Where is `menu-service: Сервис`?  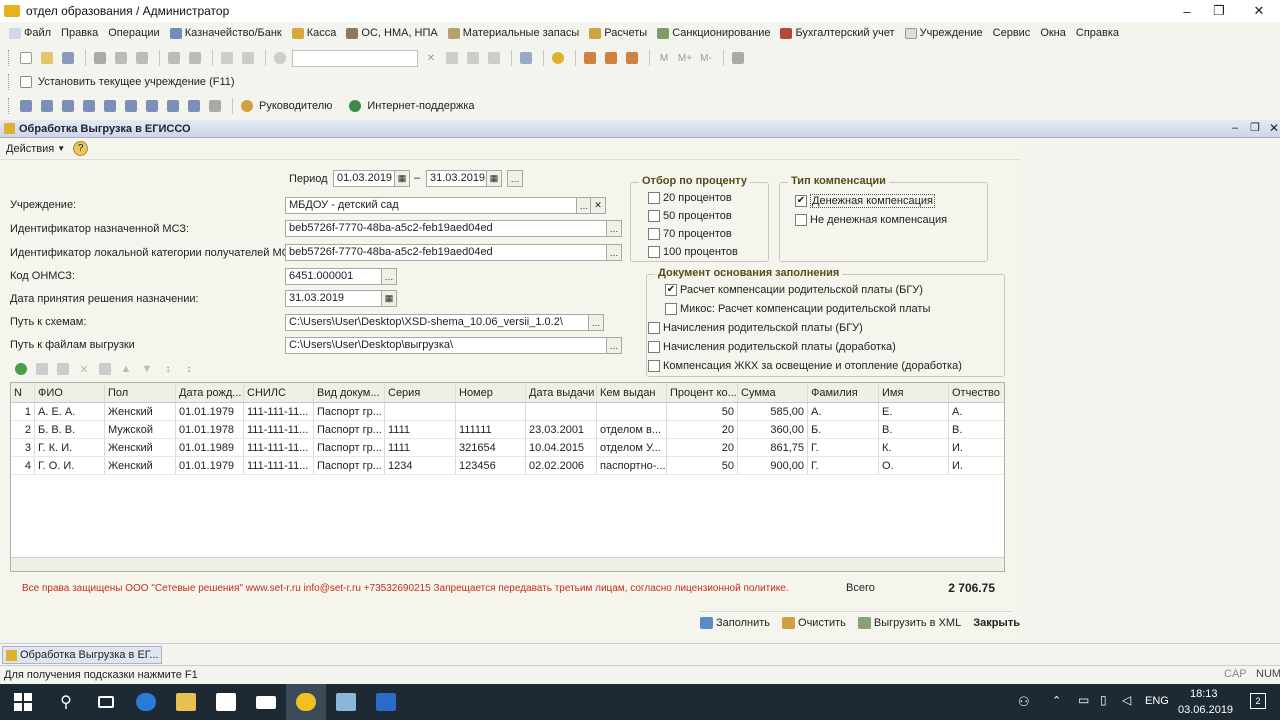 menu-service: Сервис is located at coordinates (1012, 33).